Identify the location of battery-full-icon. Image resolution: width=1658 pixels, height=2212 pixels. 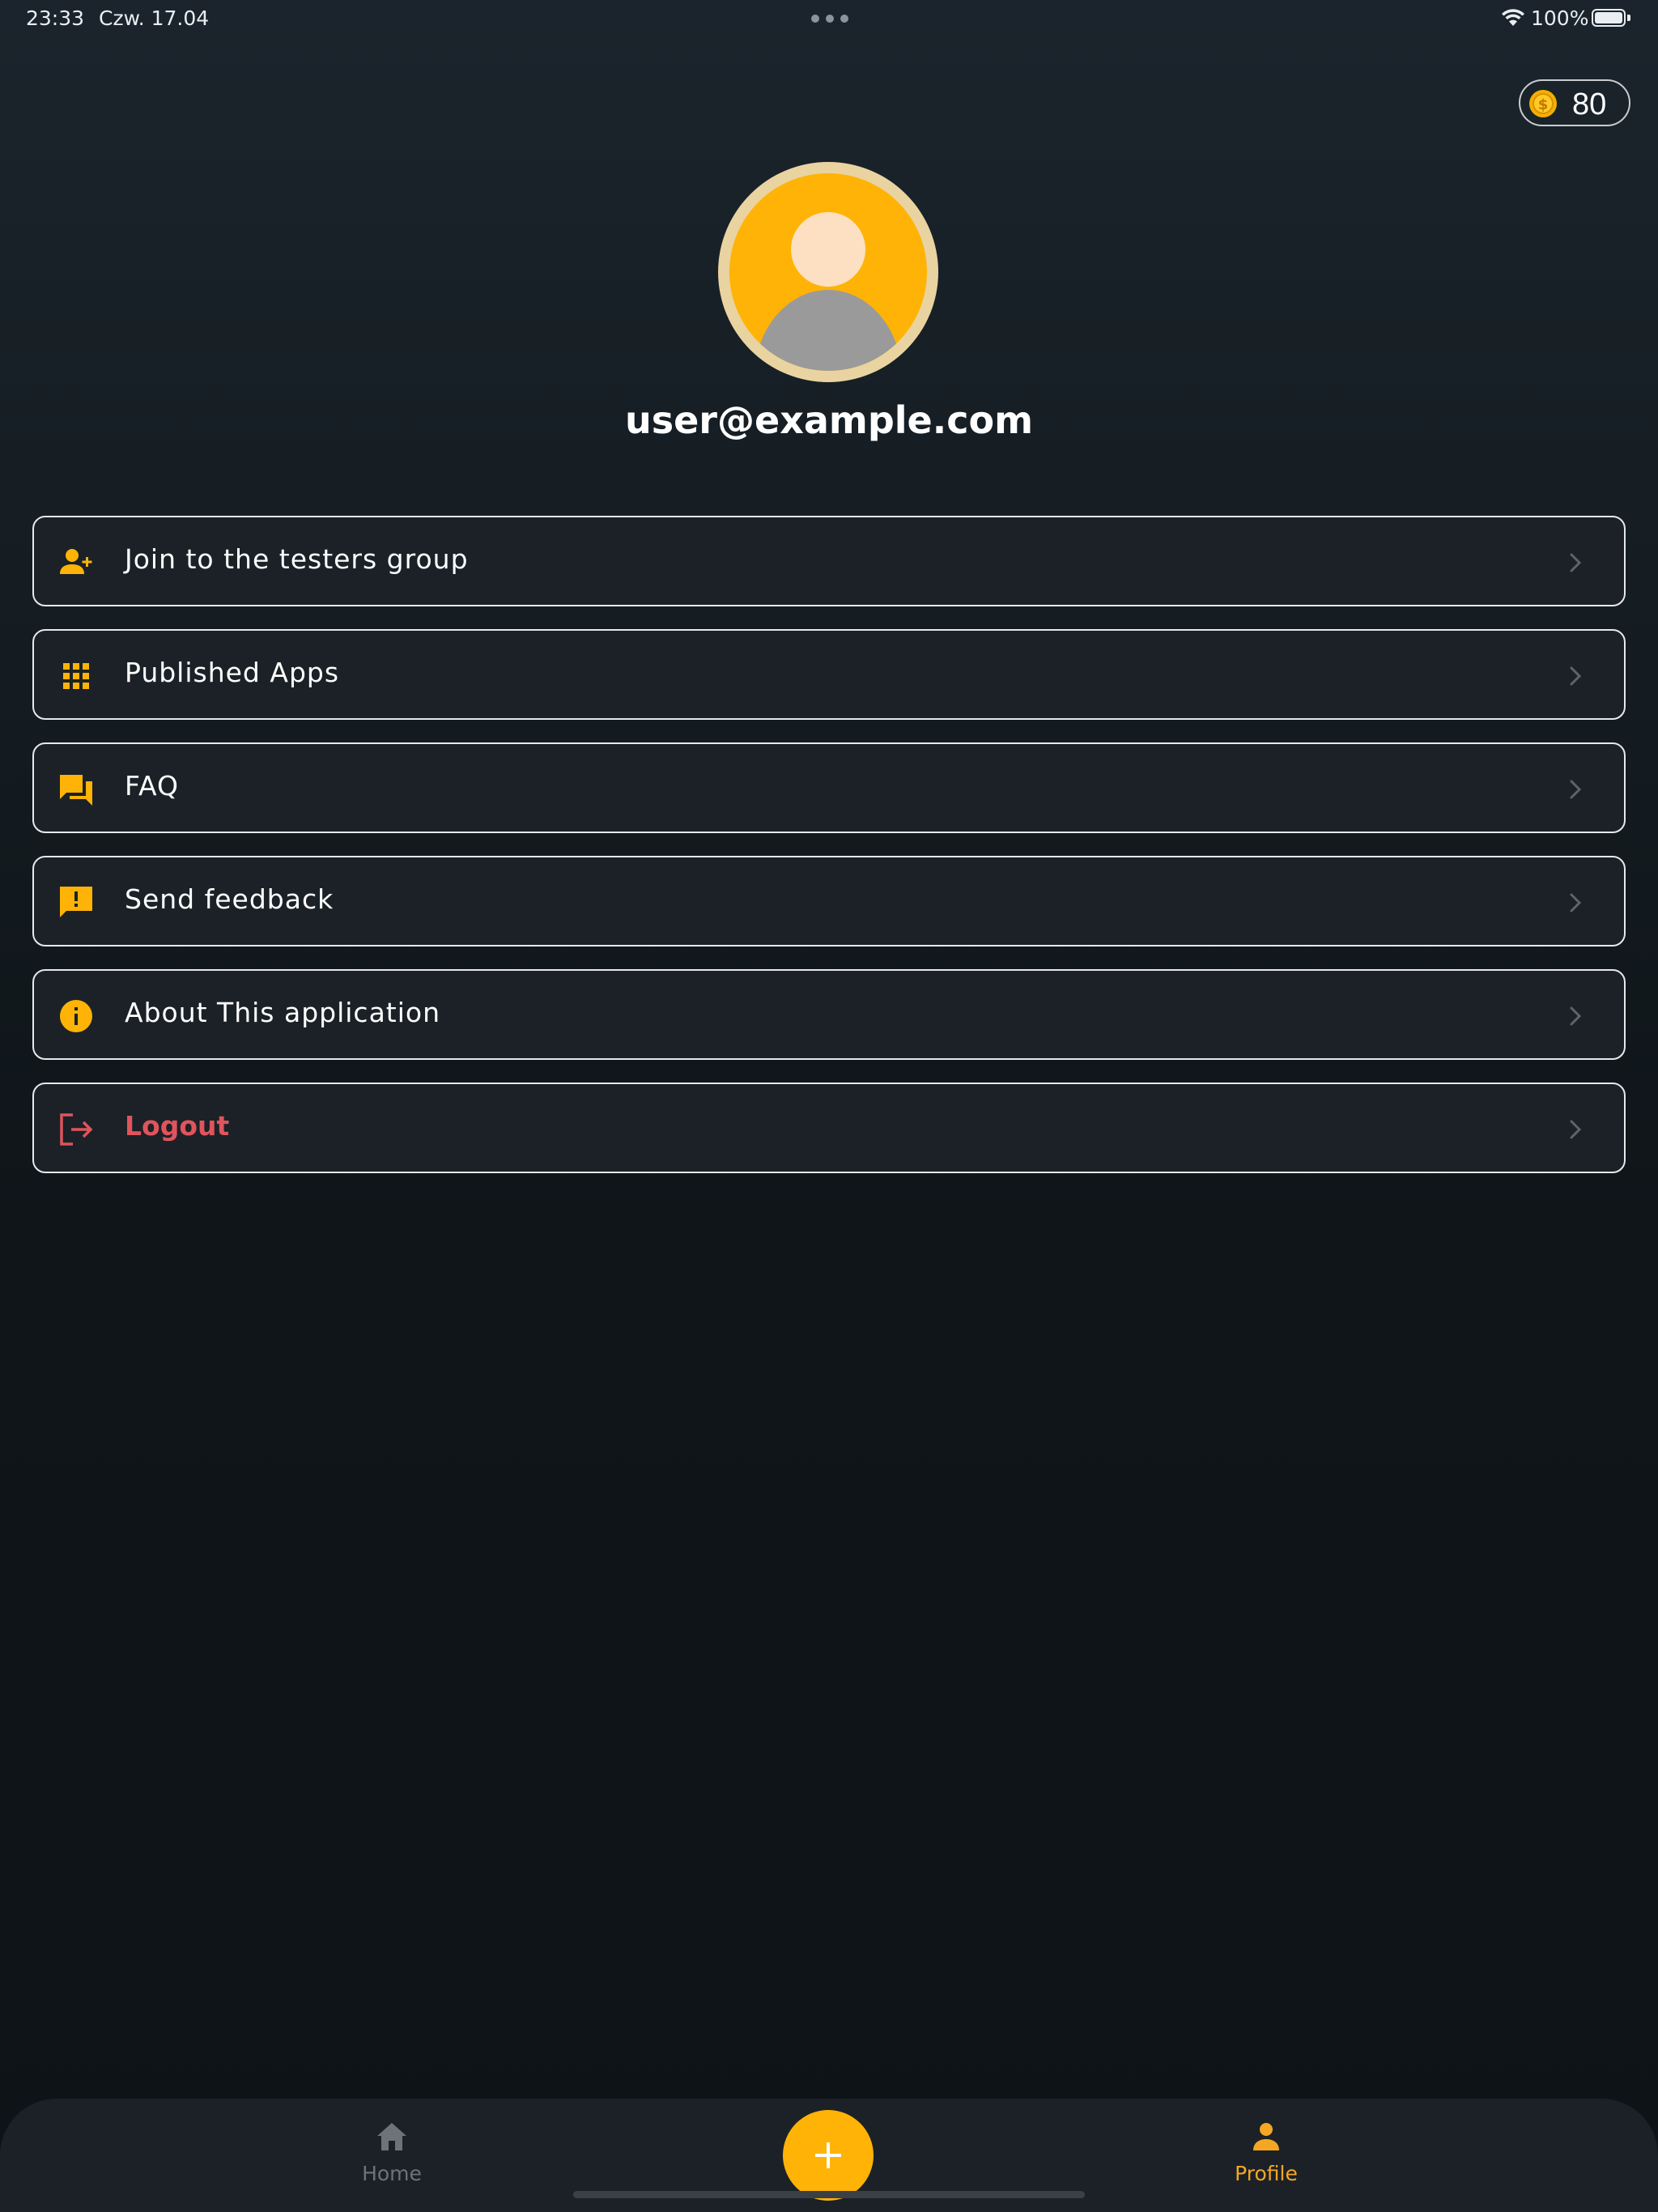
(1611, 19).